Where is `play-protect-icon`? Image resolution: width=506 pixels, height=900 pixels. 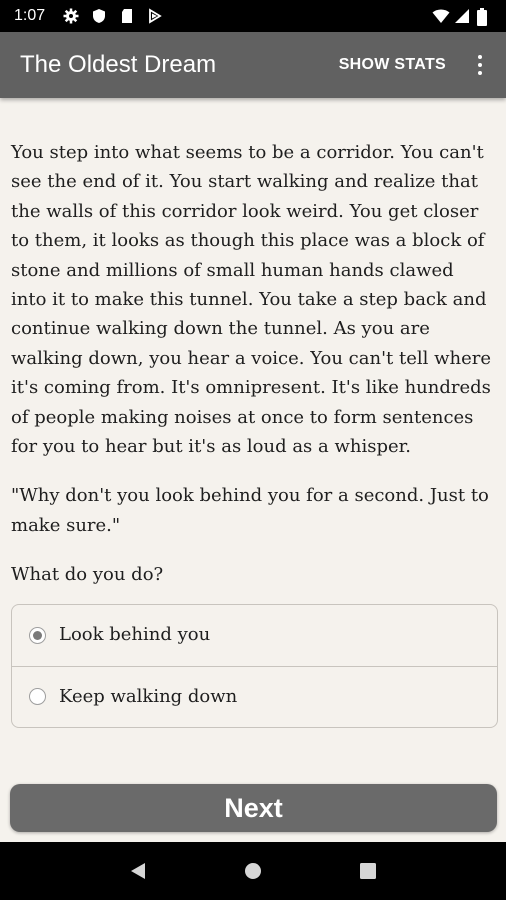
play-protect-icon is located at coordinates (155, 16).